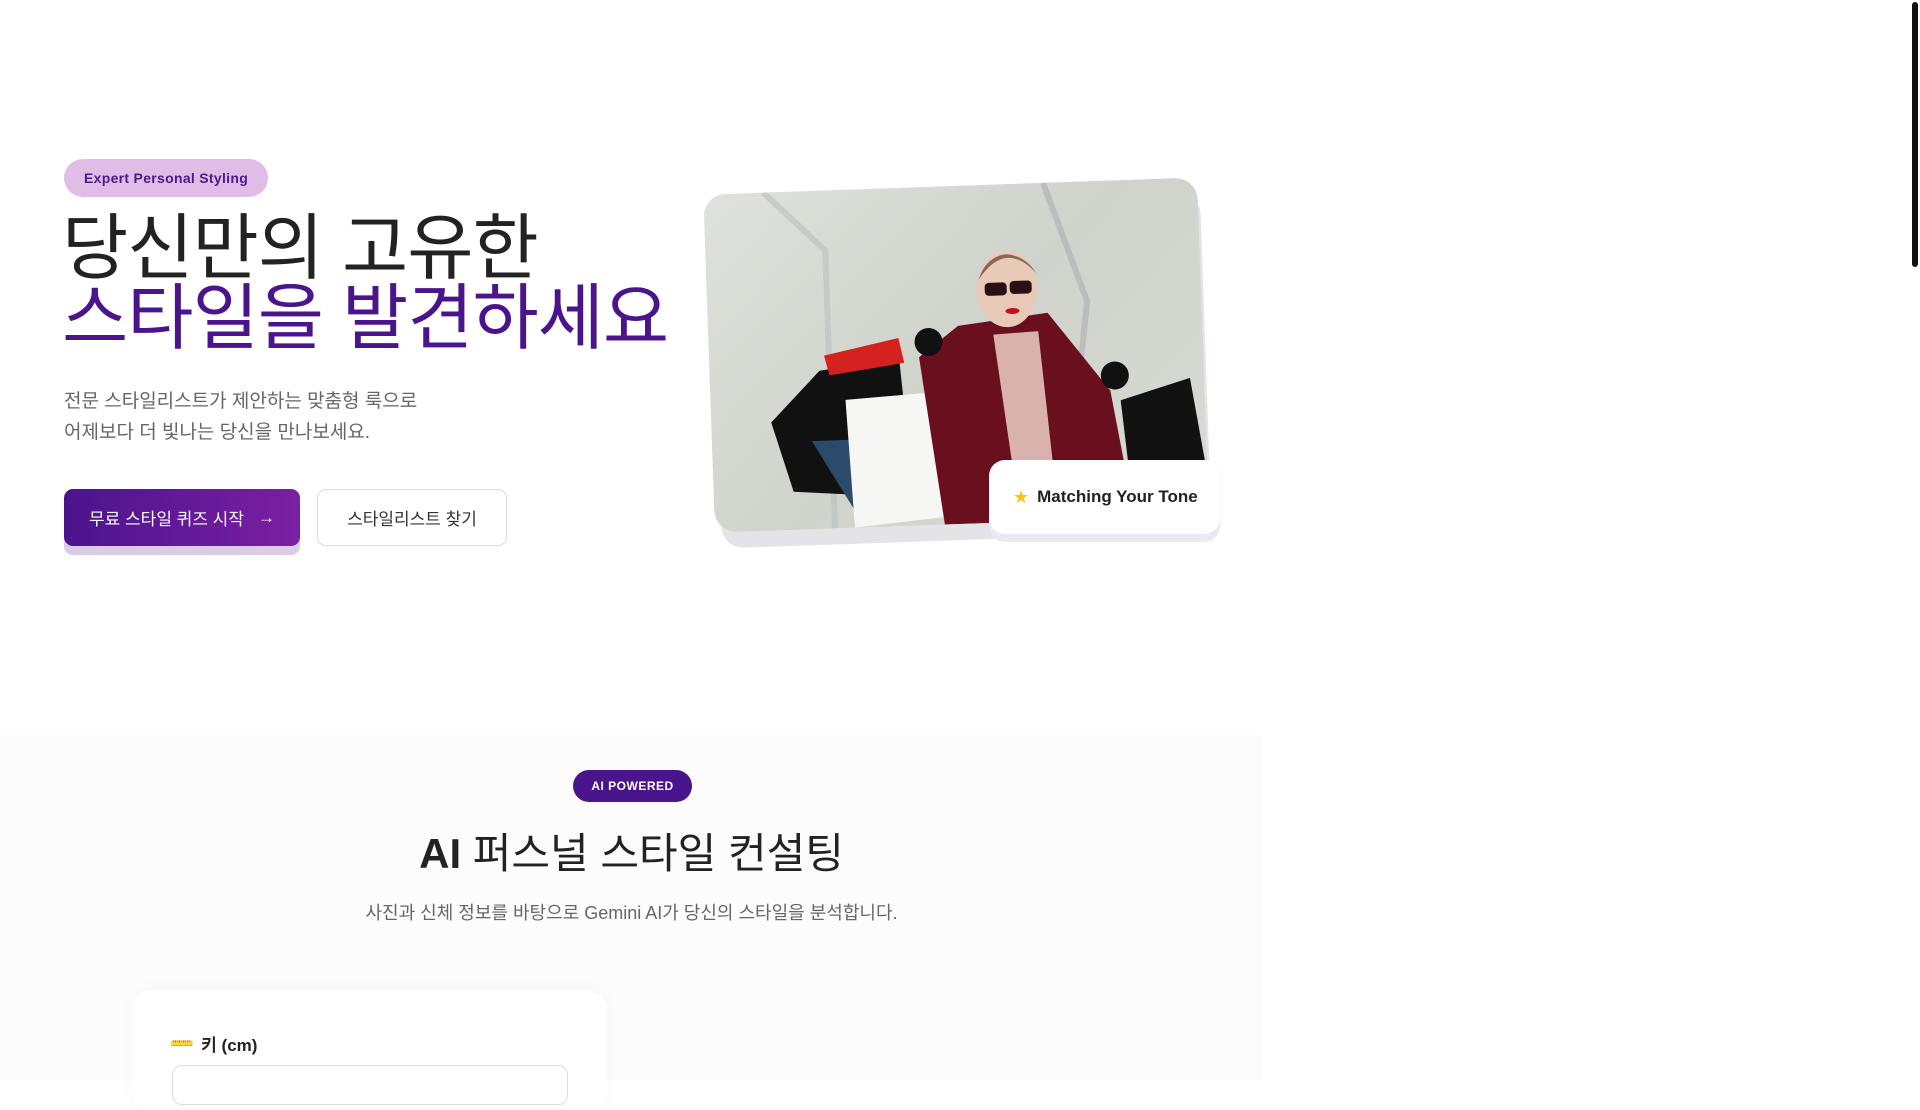  I want to click on height-label: 📏 키 (cm), so click(213, 1043).